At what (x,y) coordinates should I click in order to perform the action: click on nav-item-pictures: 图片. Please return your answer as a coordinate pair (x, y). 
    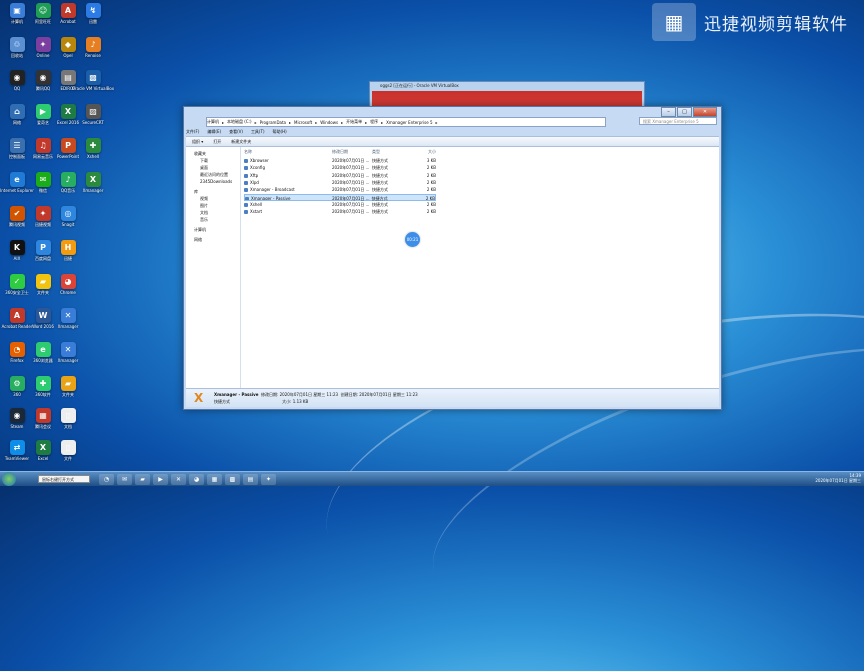
    Looking at the image, I should click on (213, 205).